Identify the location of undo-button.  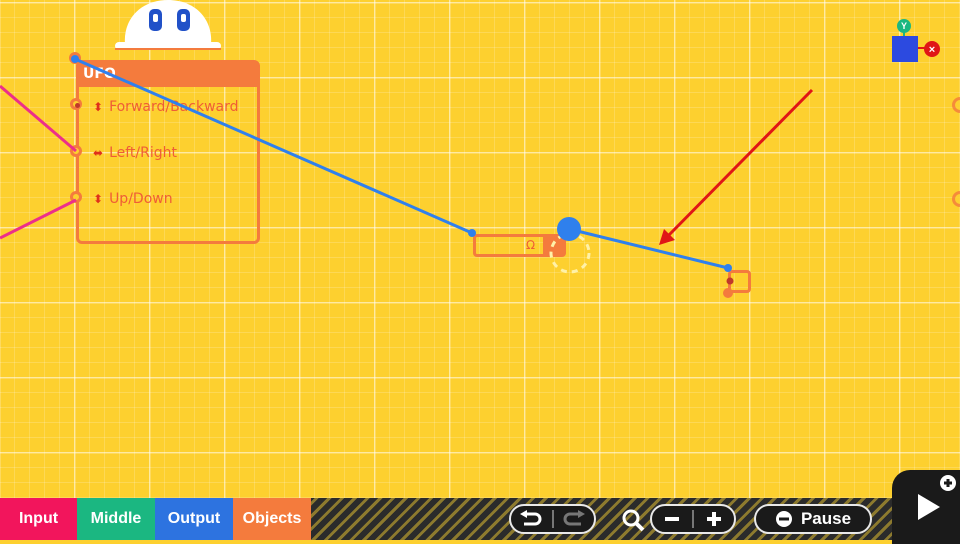
(531, 519).